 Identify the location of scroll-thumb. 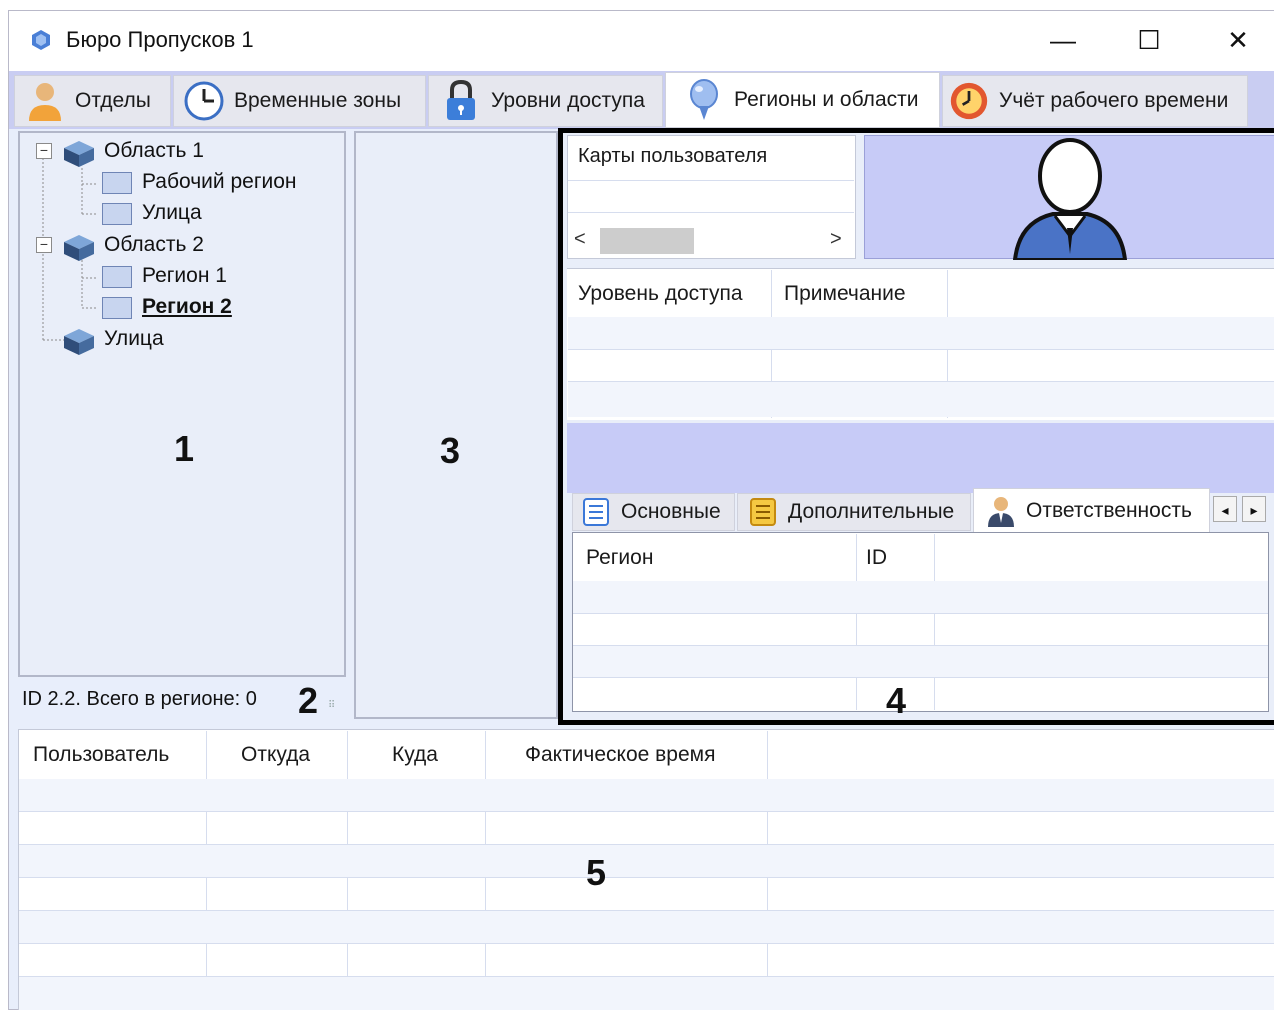
(647, 241).